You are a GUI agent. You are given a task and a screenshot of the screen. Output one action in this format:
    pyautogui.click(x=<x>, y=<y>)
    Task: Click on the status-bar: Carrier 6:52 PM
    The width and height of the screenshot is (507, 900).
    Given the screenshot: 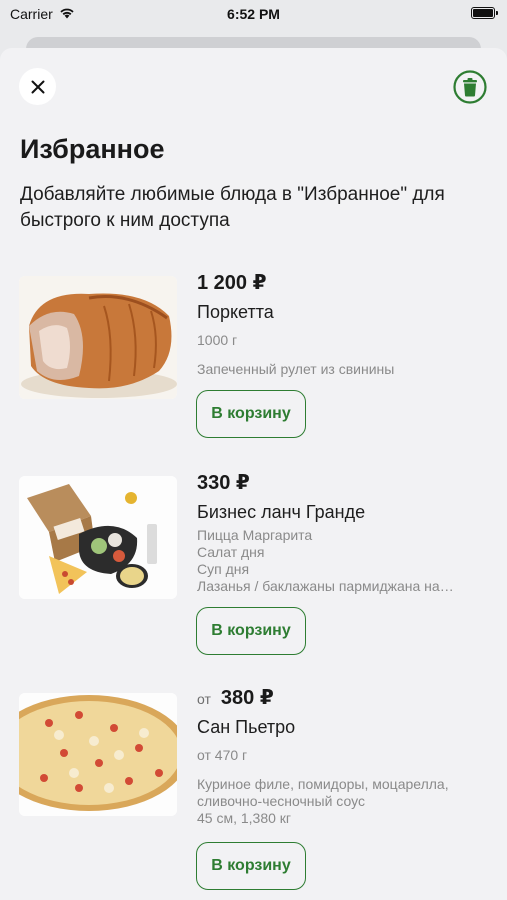 What is the action you would take?
    pyautogui.click(x=253, y=15)
    